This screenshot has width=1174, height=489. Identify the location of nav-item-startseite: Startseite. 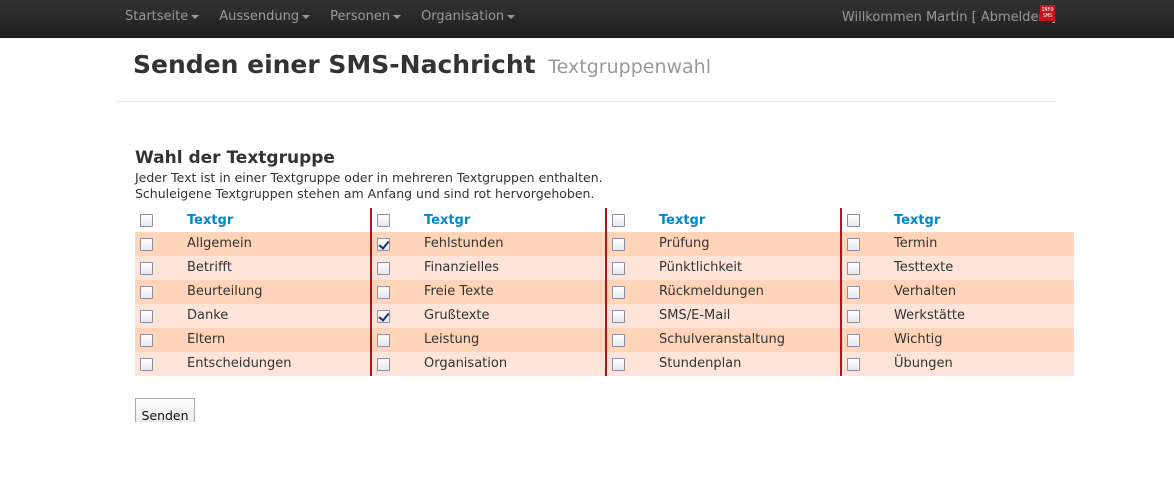
(162, 17).